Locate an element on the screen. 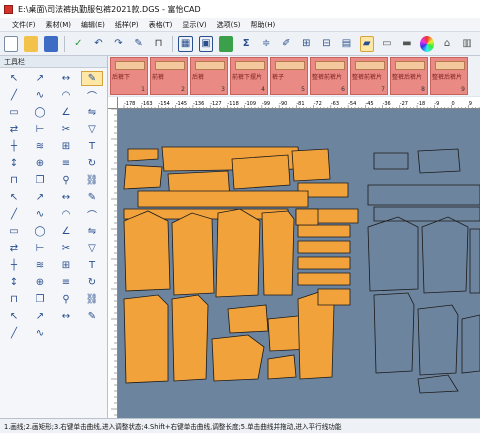  tool-c-icon: ↖ is located at coordinates (14, 316).